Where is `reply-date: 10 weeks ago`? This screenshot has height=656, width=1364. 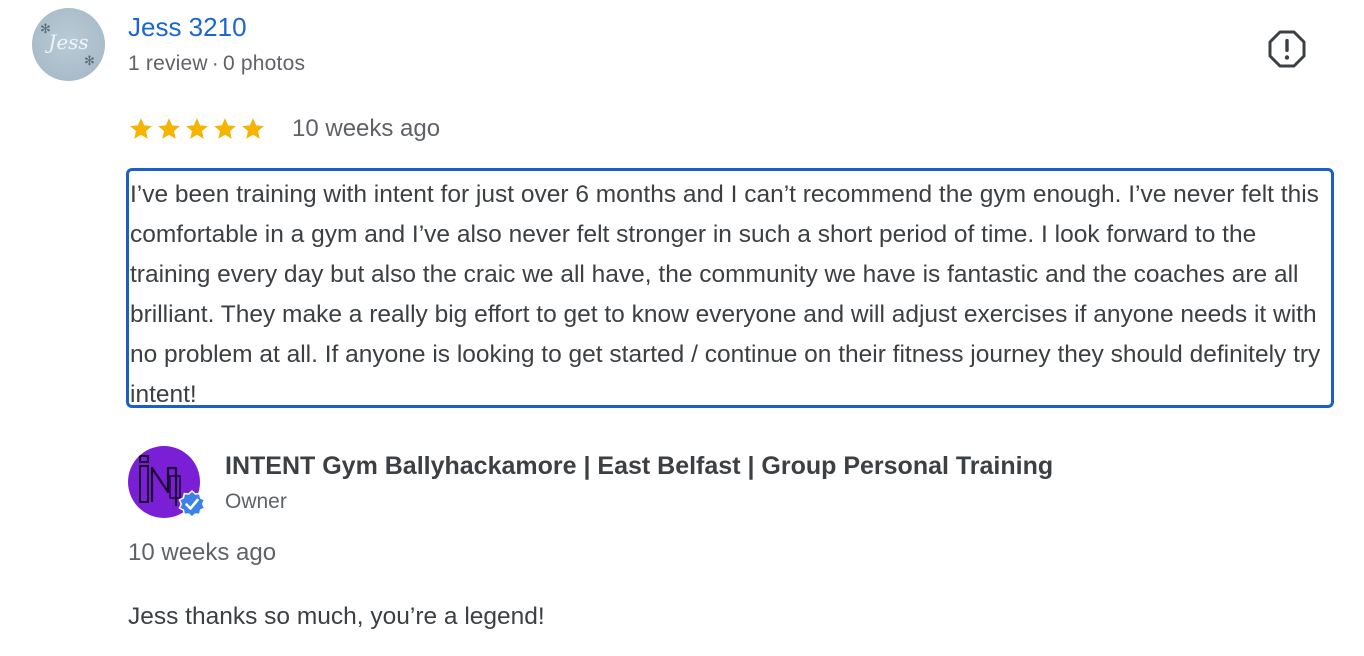
reply-date: 10 weeks ago is located at coordinates (202, 552).